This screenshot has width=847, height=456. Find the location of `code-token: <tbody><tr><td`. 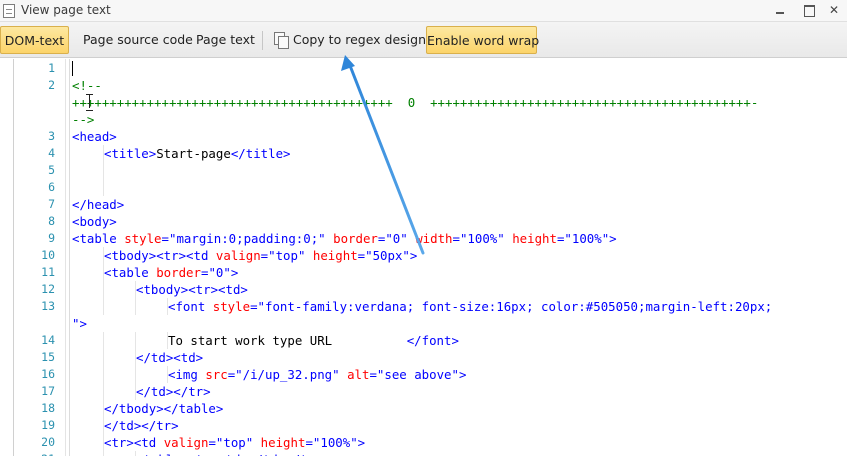

code-token: <tbody><tr><td is located at coordinates (160, 255).